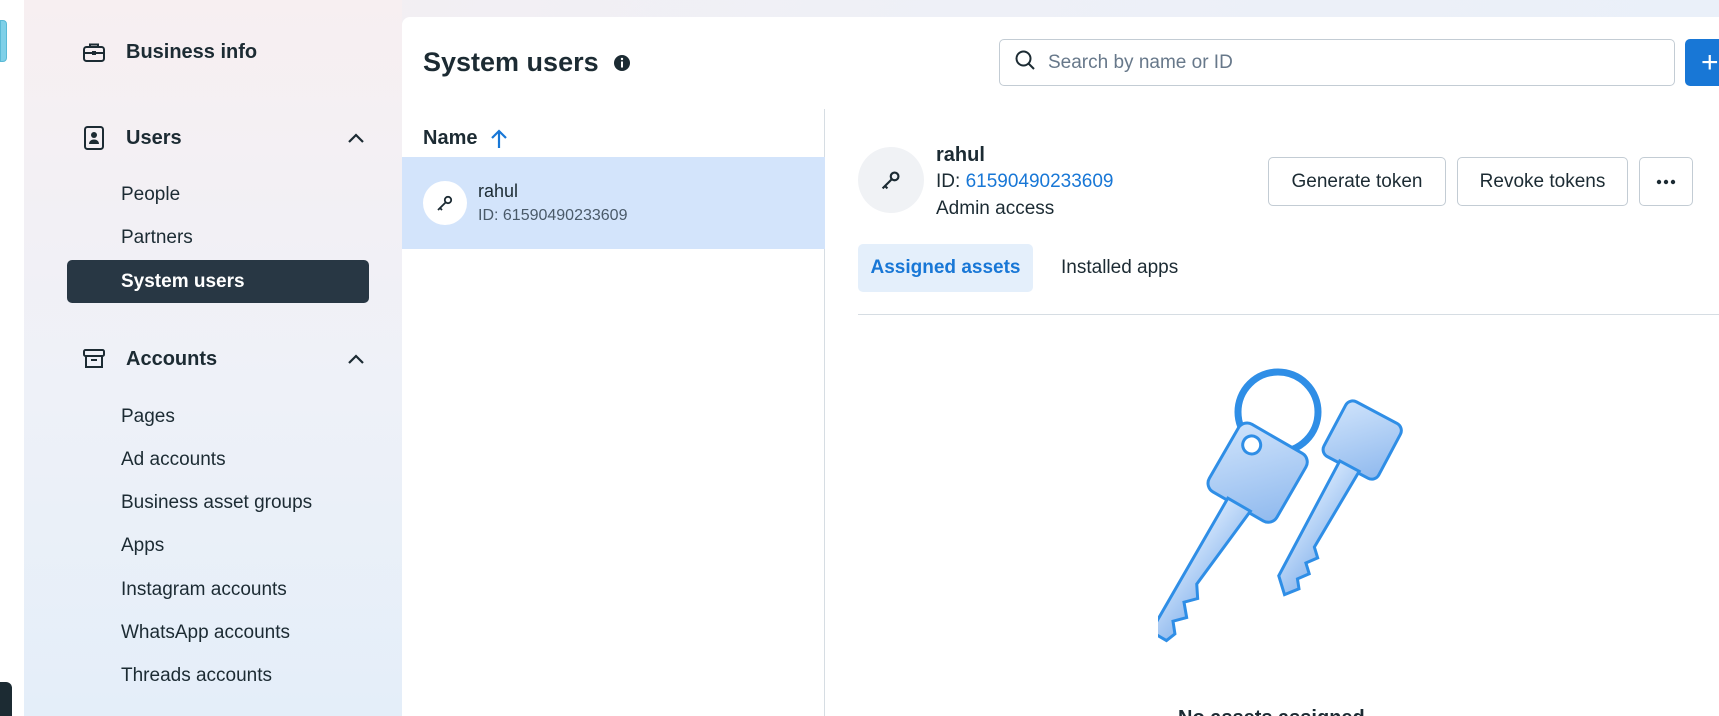  What do you see at coordinates (225, 138) in the screenshot?
I see `sidebar-section-users: Users` at bounding box center [225, 138].